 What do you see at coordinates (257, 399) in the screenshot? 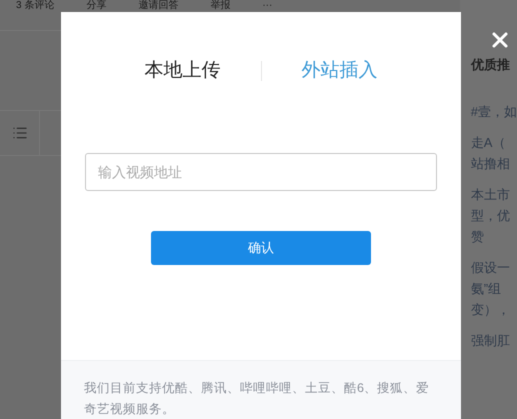
I see `supported-services-note: 我们目前支持优酷、腾讯、哔哩哔哩、土豆、酷6、搜狐、爱奇艺视频服务。` at bounding box center [257, 399].